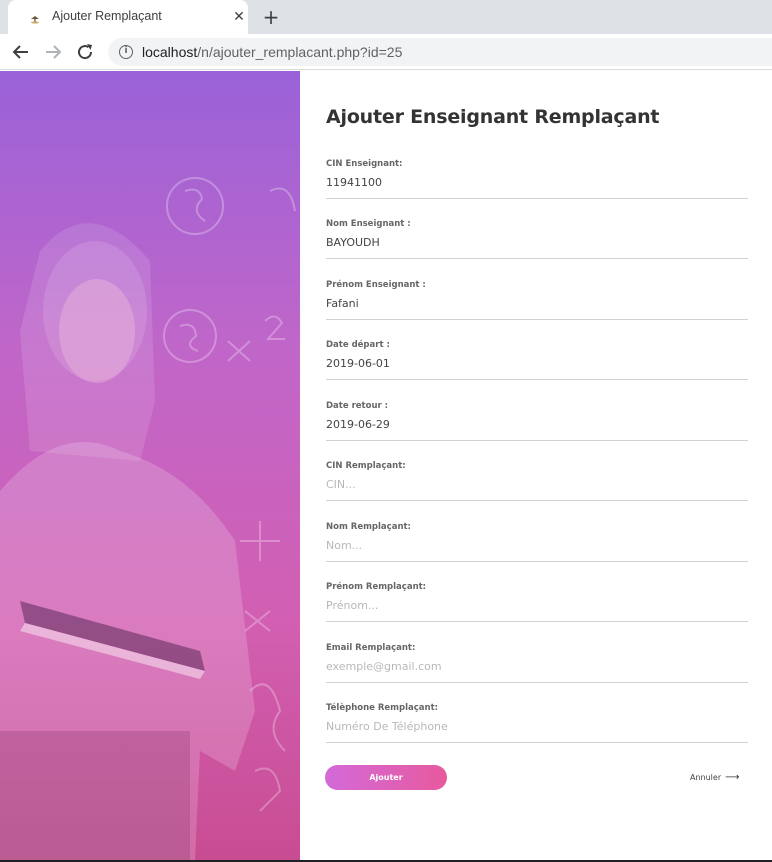 This screenshot has width=772, height=862. What do you see at coordinates (537, 363) in the screenshot?
I see `date-depart-input` at bounding box center [537, 363].